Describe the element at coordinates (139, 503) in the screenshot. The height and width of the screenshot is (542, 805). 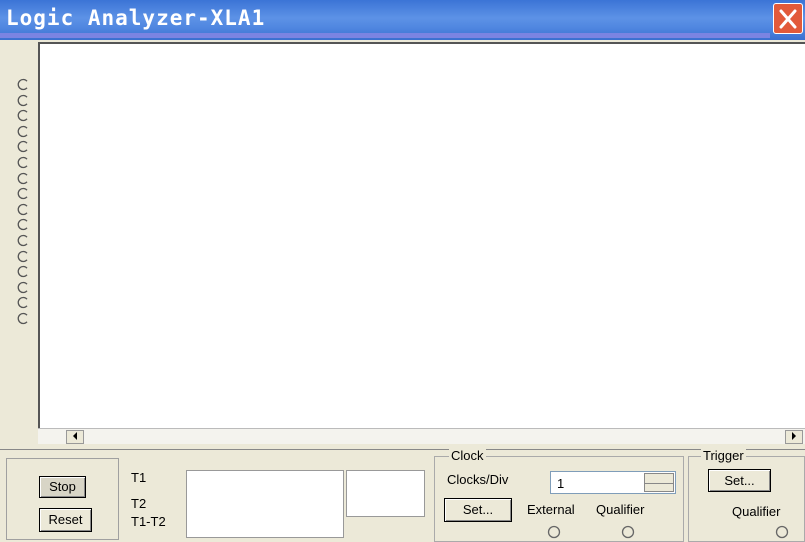
I see `t2-label: T2` at that location.